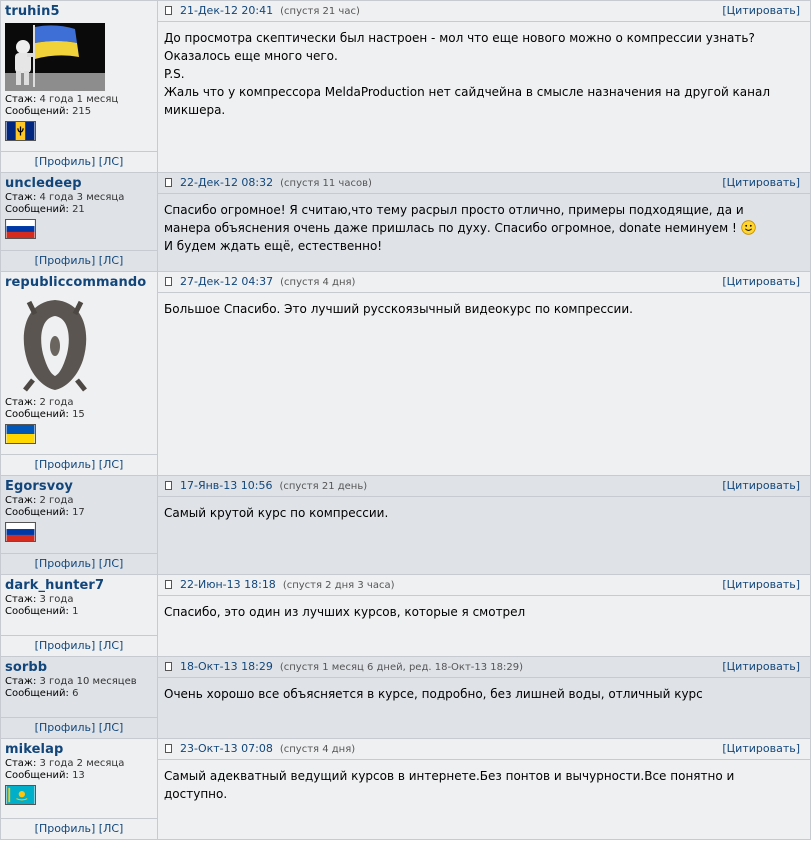 The height and width of the screenshot is (856, 811). Describe the element at coordinates (226, 748) in the screenshot. I see `post-date: 23-Окт-13 07:08` at that location.